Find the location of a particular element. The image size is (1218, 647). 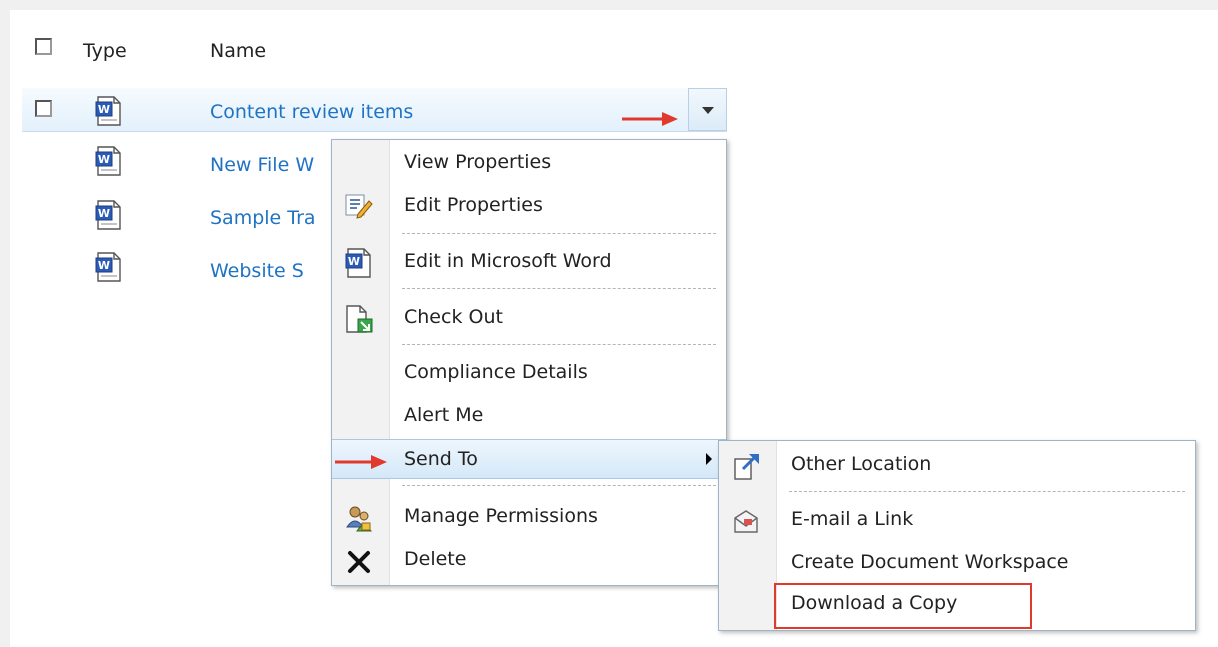

menu-item-edit-properties: Edit Properties is located at coordinates (529, 206).